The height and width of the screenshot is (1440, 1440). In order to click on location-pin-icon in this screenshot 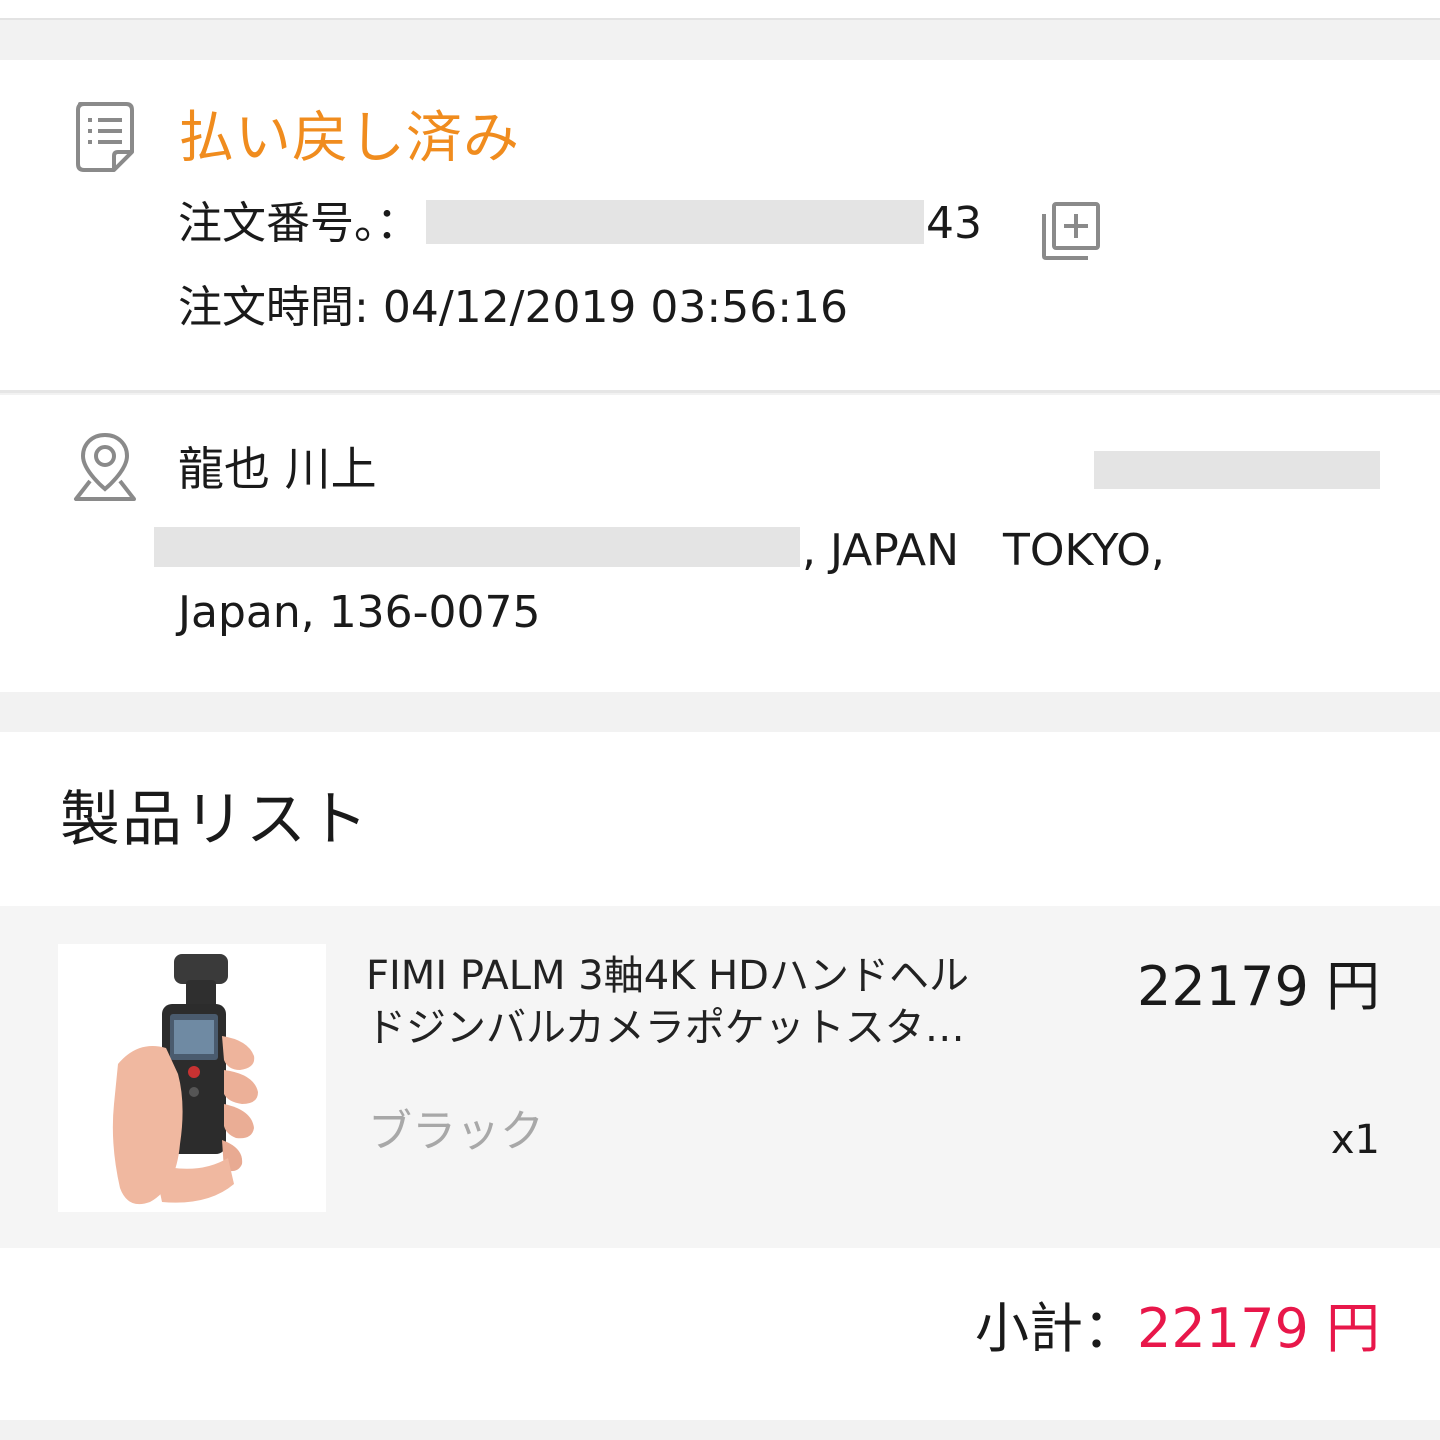, I will do `click(105, 466)`.